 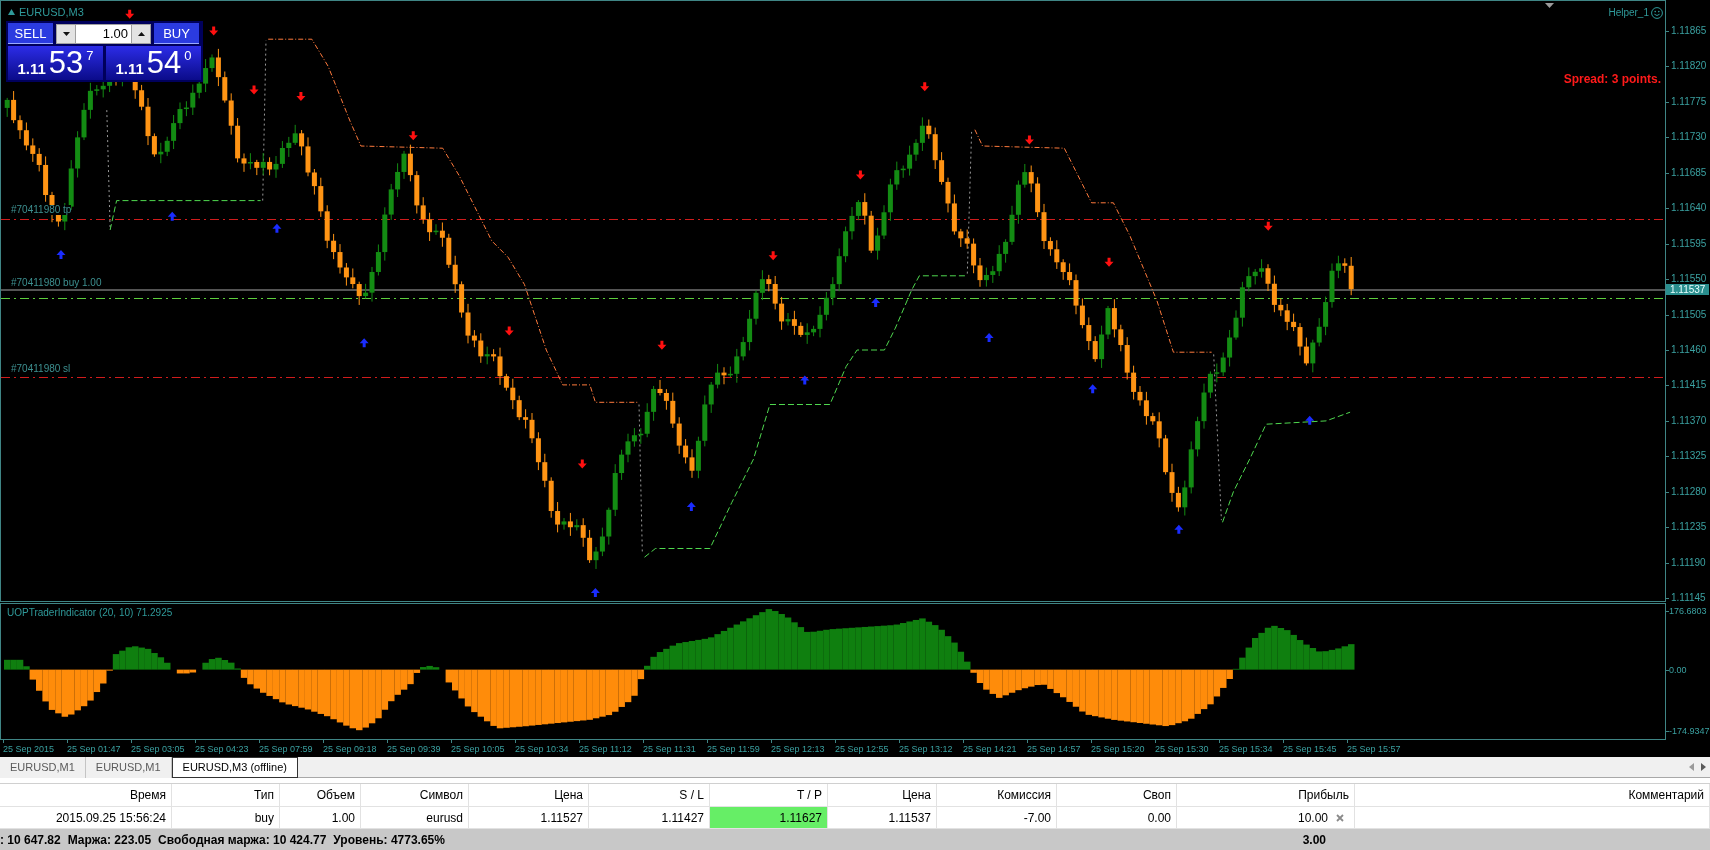 I want to click on table-cell: buy, so click(x=226, y=818).